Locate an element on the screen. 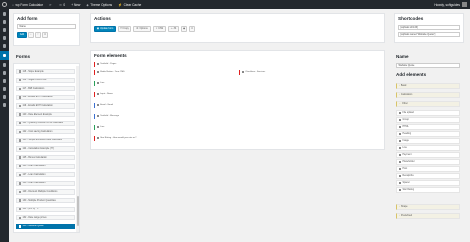 The width and height of the screenshot is (470, 242). form-list-item: 133 - Website Quote is located at coordinates (45, 226).